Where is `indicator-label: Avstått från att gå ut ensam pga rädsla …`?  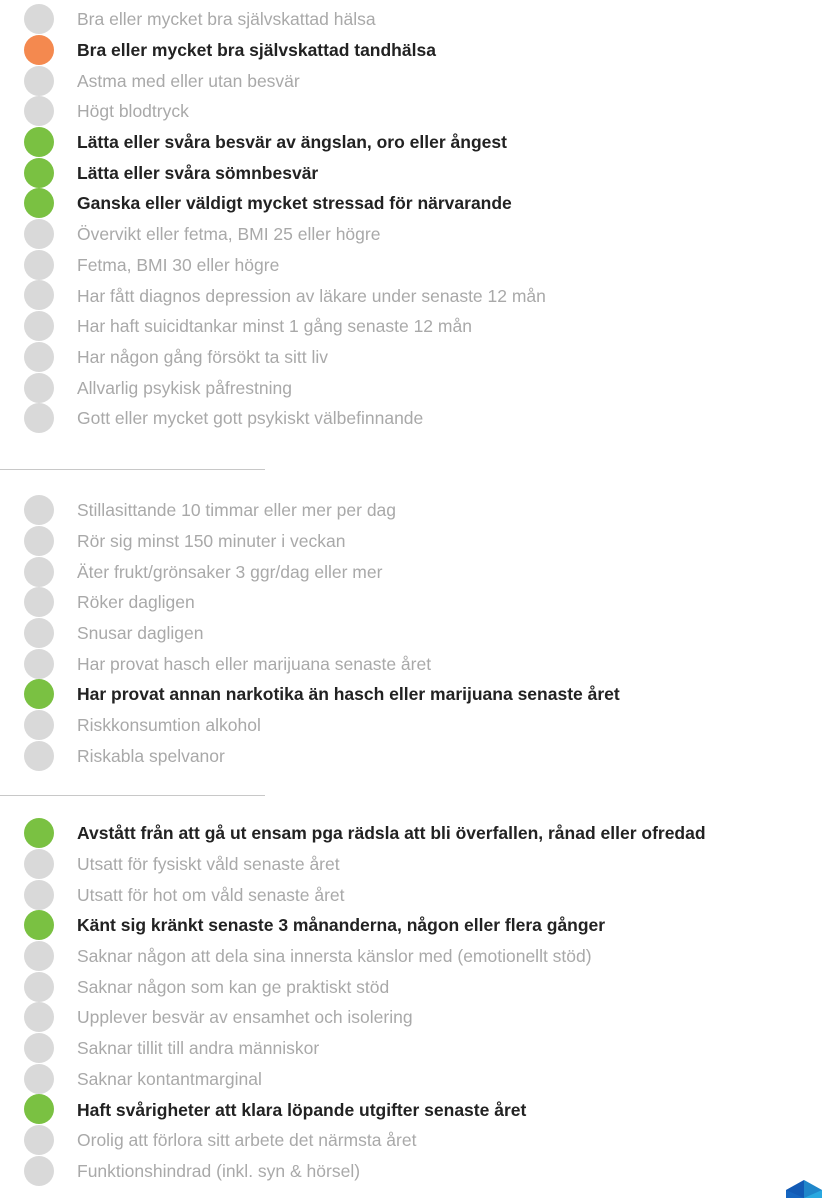 indicator-label: Avstått från att gå ut ensam pga rädsla … is located at coordinates (391, 833).